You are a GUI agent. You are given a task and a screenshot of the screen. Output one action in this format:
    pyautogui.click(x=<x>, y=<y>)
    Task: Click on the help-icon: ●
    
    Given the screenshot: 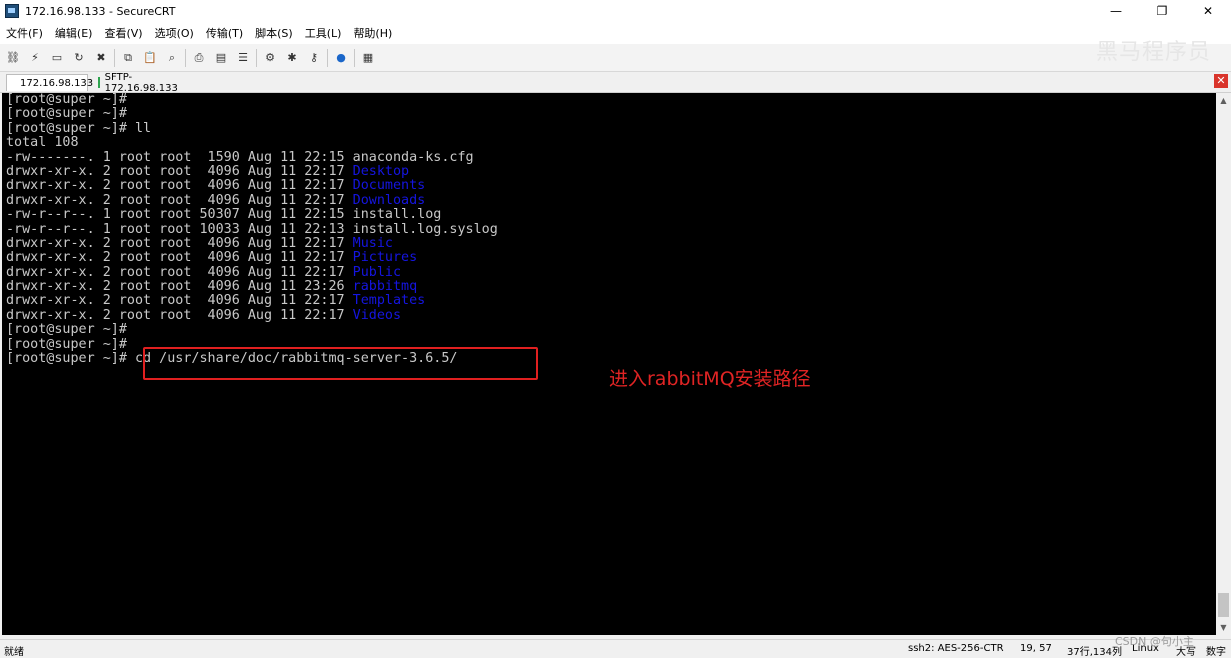 What is the action you would take?
    pyautogui.click(x=341, y=58)
    